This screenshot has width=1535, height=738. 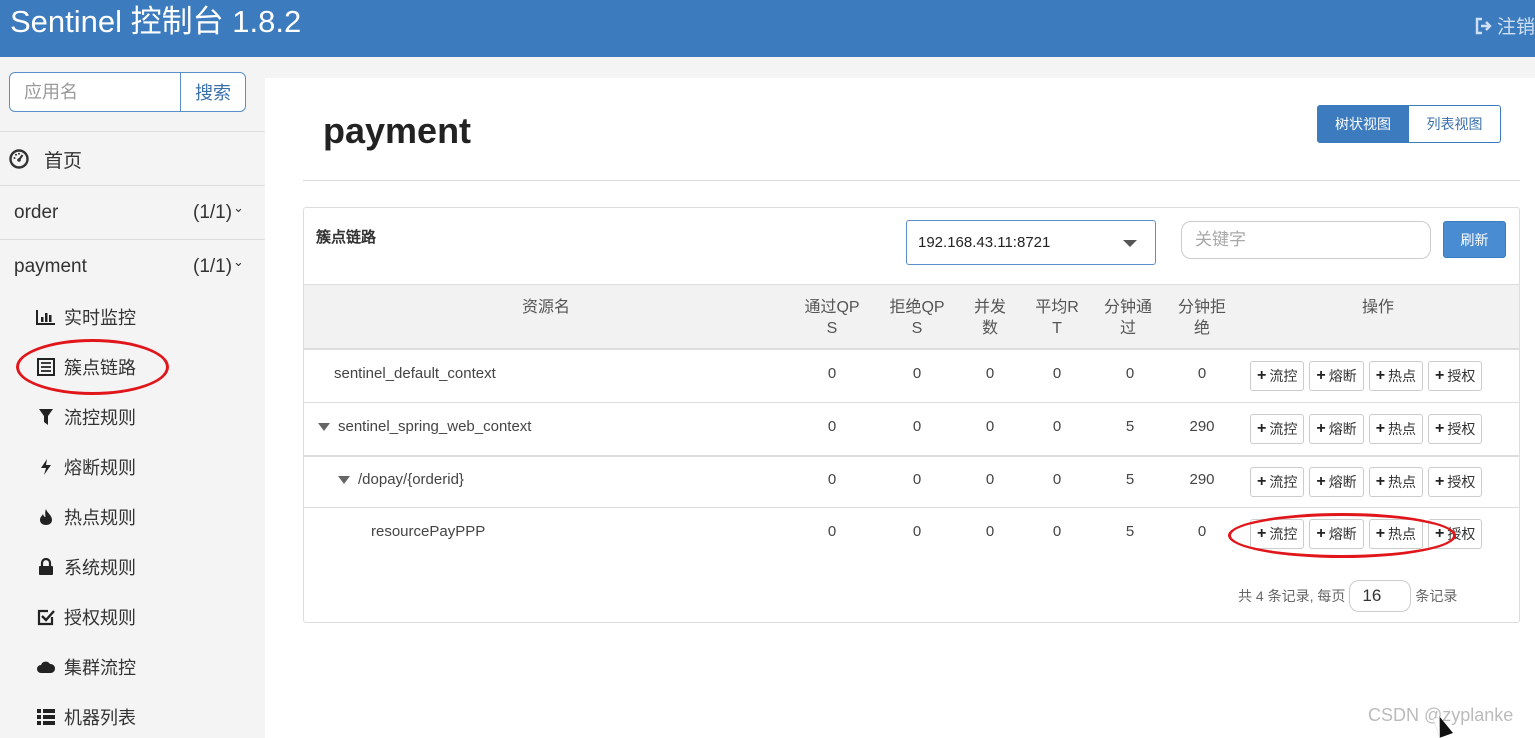 What do you see at coordinates (46, 517) in the screenshot?
I see `fire-icon` at bounding box center [46, 517].